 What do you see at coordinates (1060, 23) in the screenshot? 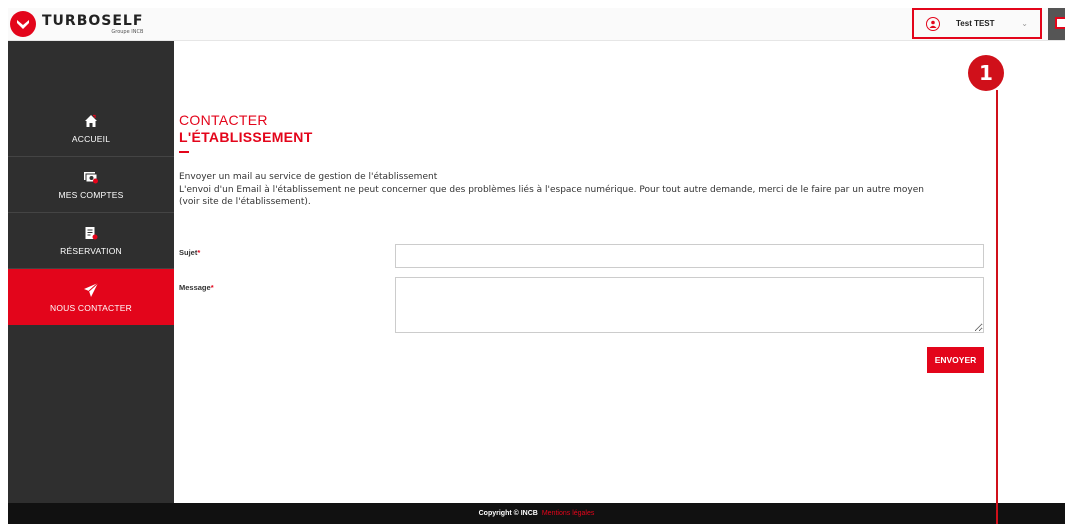
I see `logout-icon` at bounding box center [1060, 23].